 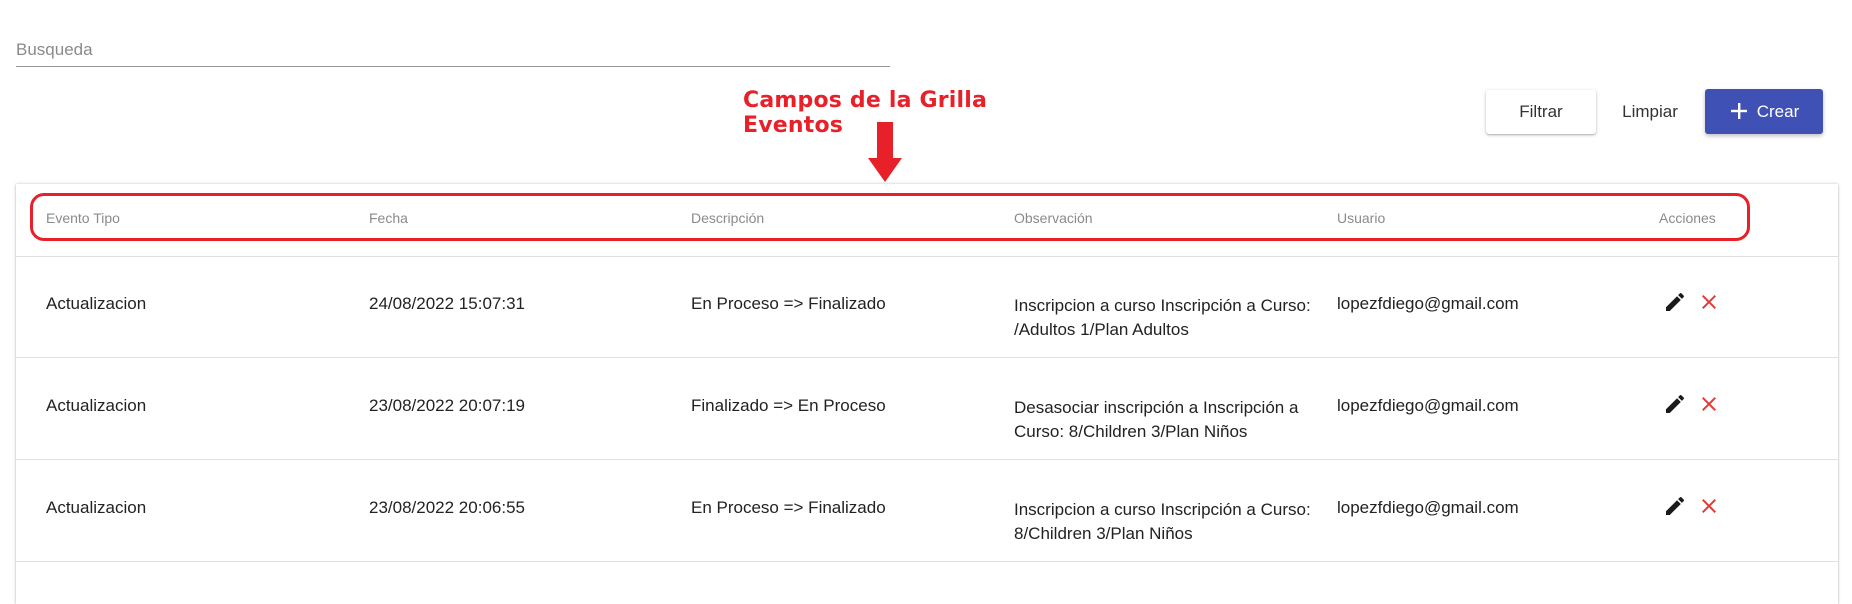 What do you see at coordinates (1156, 407) in the screenshot?
I see `cell-observacion-line1: Desasociar inscripción a Inscripción a` at bounding box center [1156, 407].